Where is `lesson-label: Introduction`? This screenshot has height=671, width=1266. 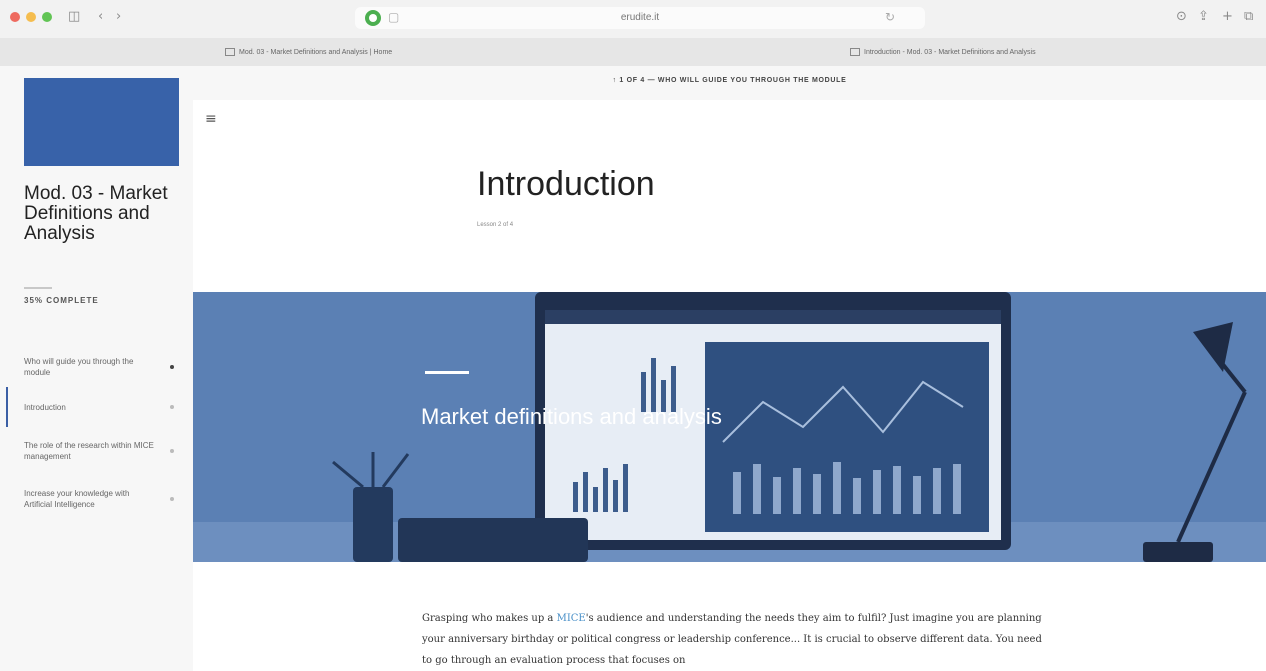 lesson-label: Introduction is located at coordinates (45, 407).